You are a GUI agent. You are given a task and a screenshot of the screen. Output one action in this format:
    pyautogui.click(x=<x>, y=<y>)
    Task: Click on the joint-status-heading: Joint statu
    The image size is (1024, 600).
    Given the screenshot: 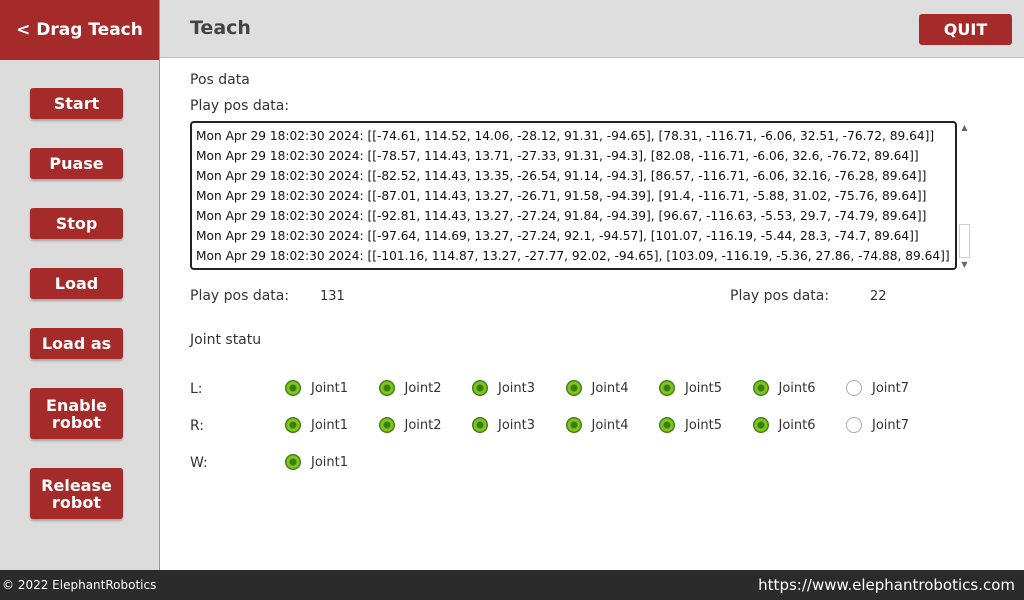 What is the action you would take?
    pyautogui.click(x=226, y=340)
    